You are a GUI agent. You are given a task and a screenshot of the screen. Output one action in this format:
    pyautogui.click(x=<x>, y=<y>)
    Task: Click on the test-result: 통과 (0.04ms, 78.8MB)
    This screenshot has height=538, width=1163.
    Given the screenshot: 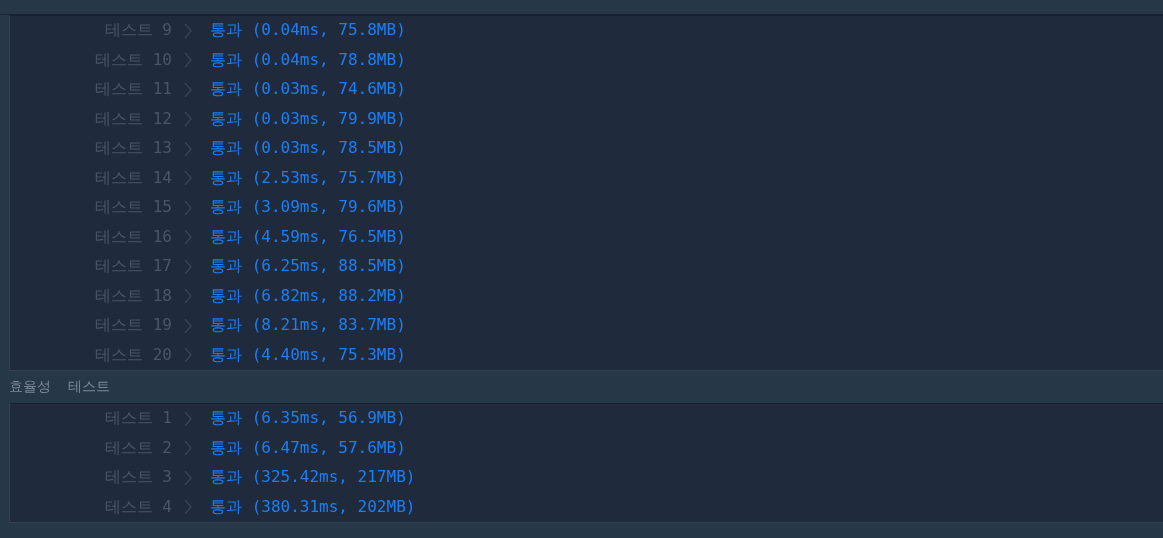 What is the action you would take?
    pyautogui.click(x=308, y=60)
    